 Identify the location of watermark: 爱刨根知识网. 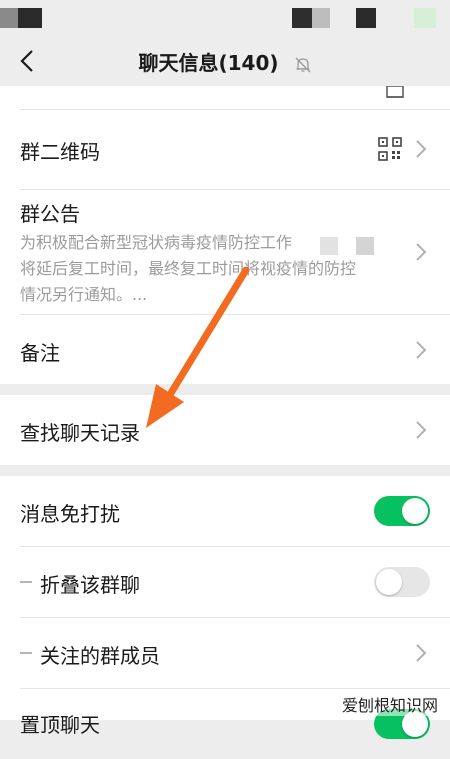
(389, 704).